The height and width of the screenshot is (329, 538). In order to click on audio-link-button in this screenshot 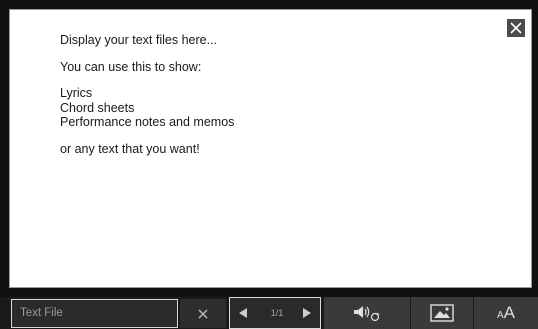, I will do `click(367, 313)`.